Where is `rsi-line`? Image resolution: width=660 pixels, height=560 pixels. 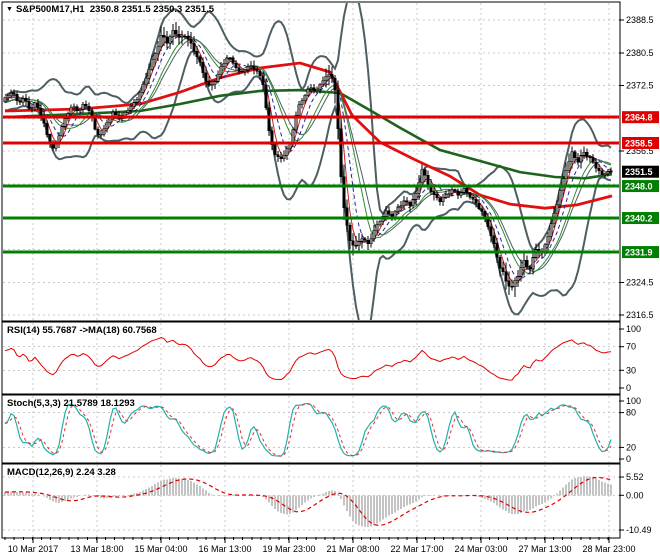 rsi-line is located at coordinates (308, 358).